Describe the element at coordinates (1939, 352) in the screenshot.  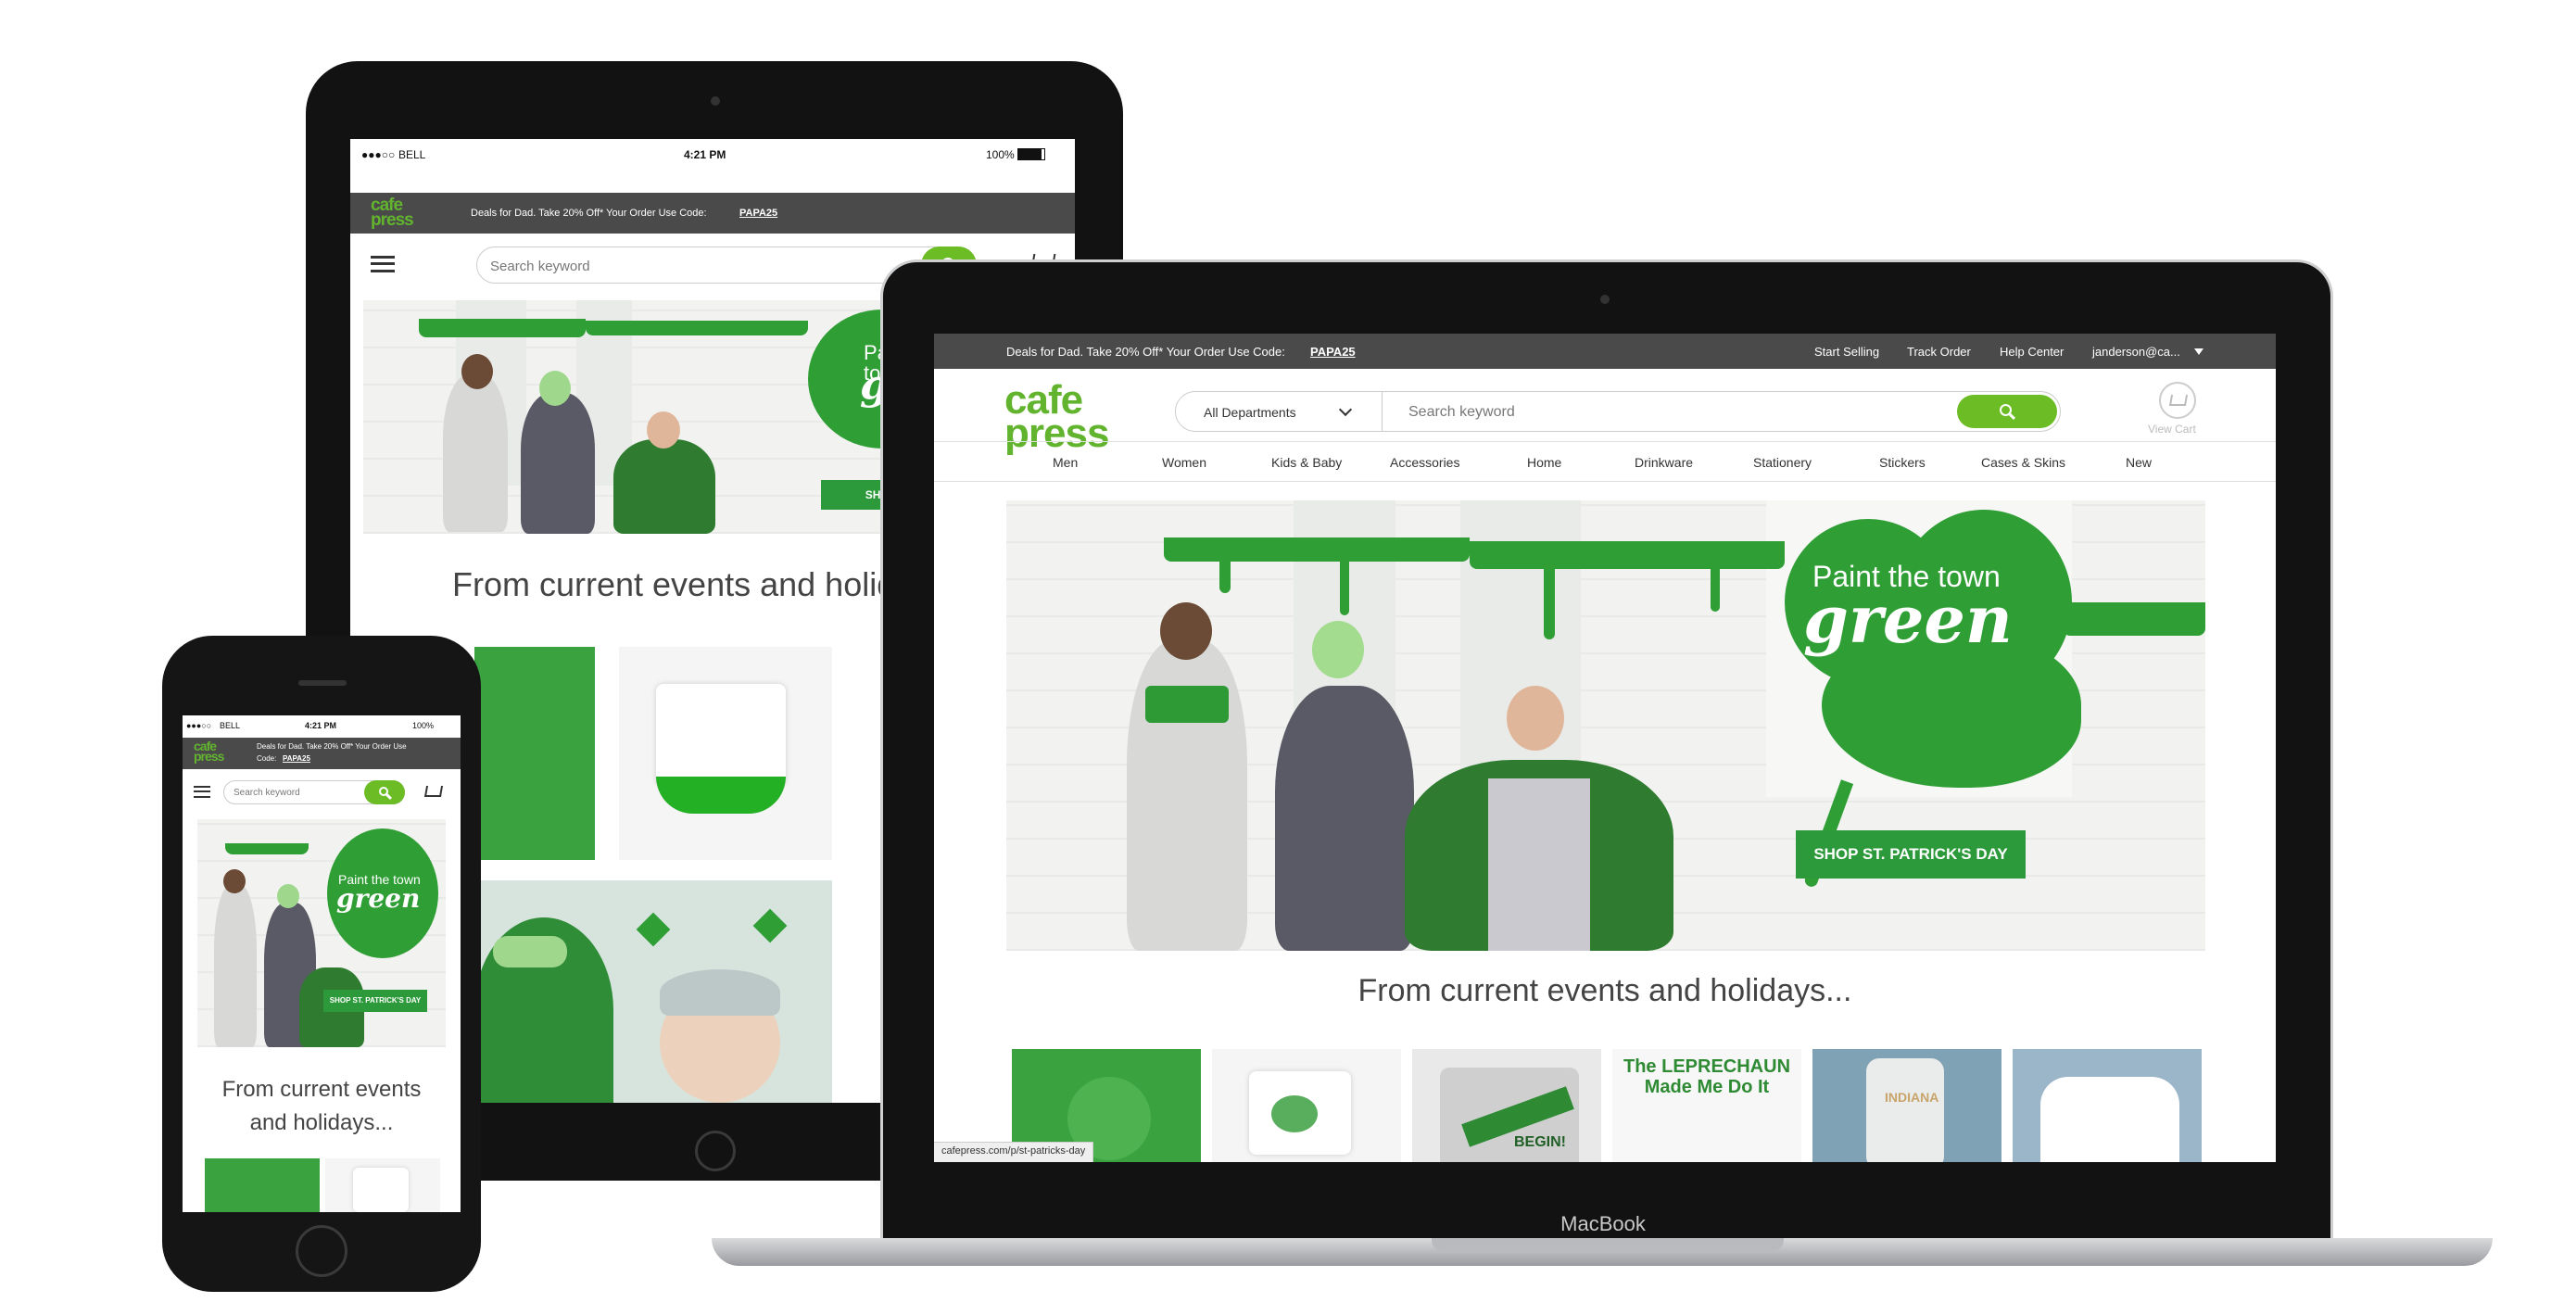
I see `track-order-link: Track Order` at that location.